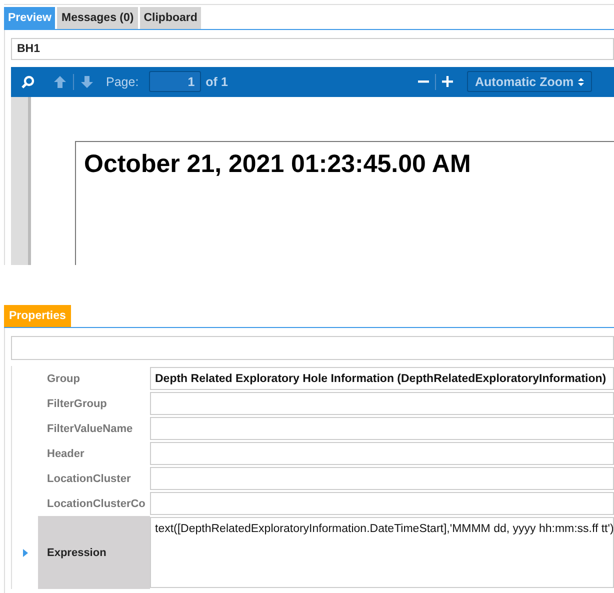 The image size is (614, 593). Describe the element at coordinates (382, 378) in the screenshot. I see `property-value-field: Depth Related Exploratory Hole Information (DepthRelatedExploratoryInformation)` at that location.